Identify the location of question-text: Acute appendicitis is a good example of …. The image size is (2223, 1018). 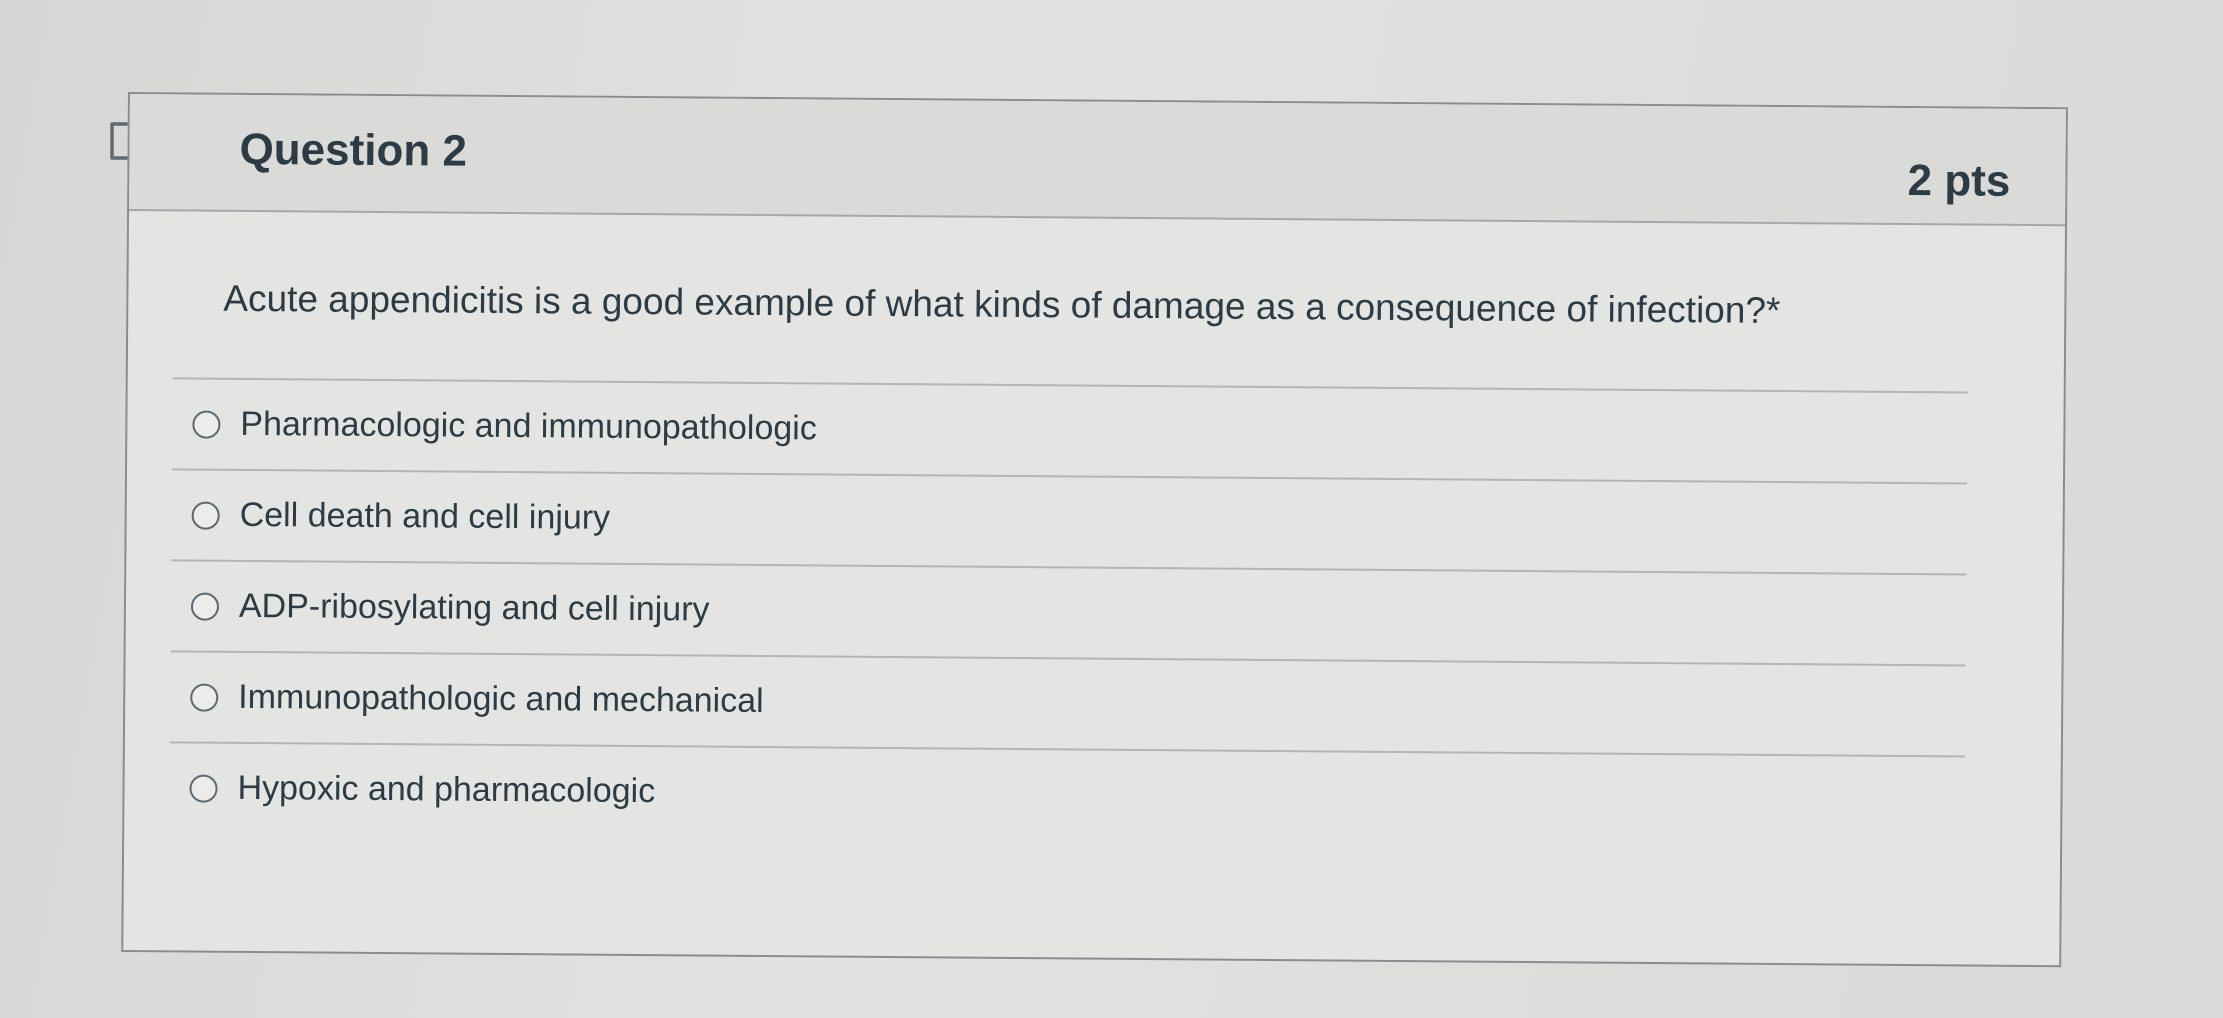
(1002, 304).